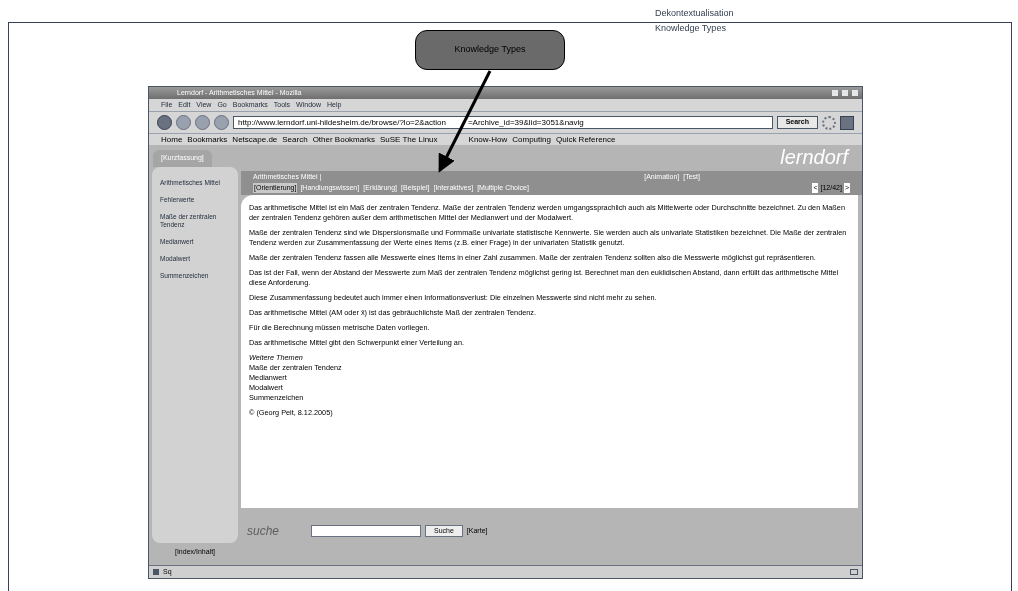  Describe the element at coordinates (525, 122) in the screenshot. I see `url-text: =Archive_id=39&lid=3051&navig` at that location.